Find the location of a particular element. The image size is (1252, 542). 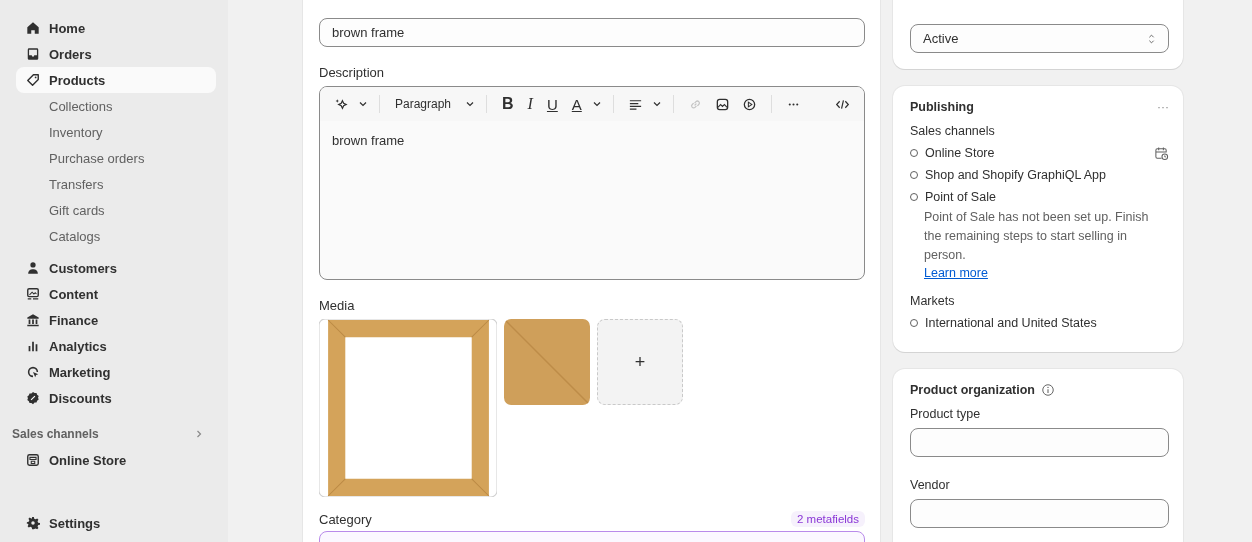

sidebar-item: Products is located at coordinates (116, 80).